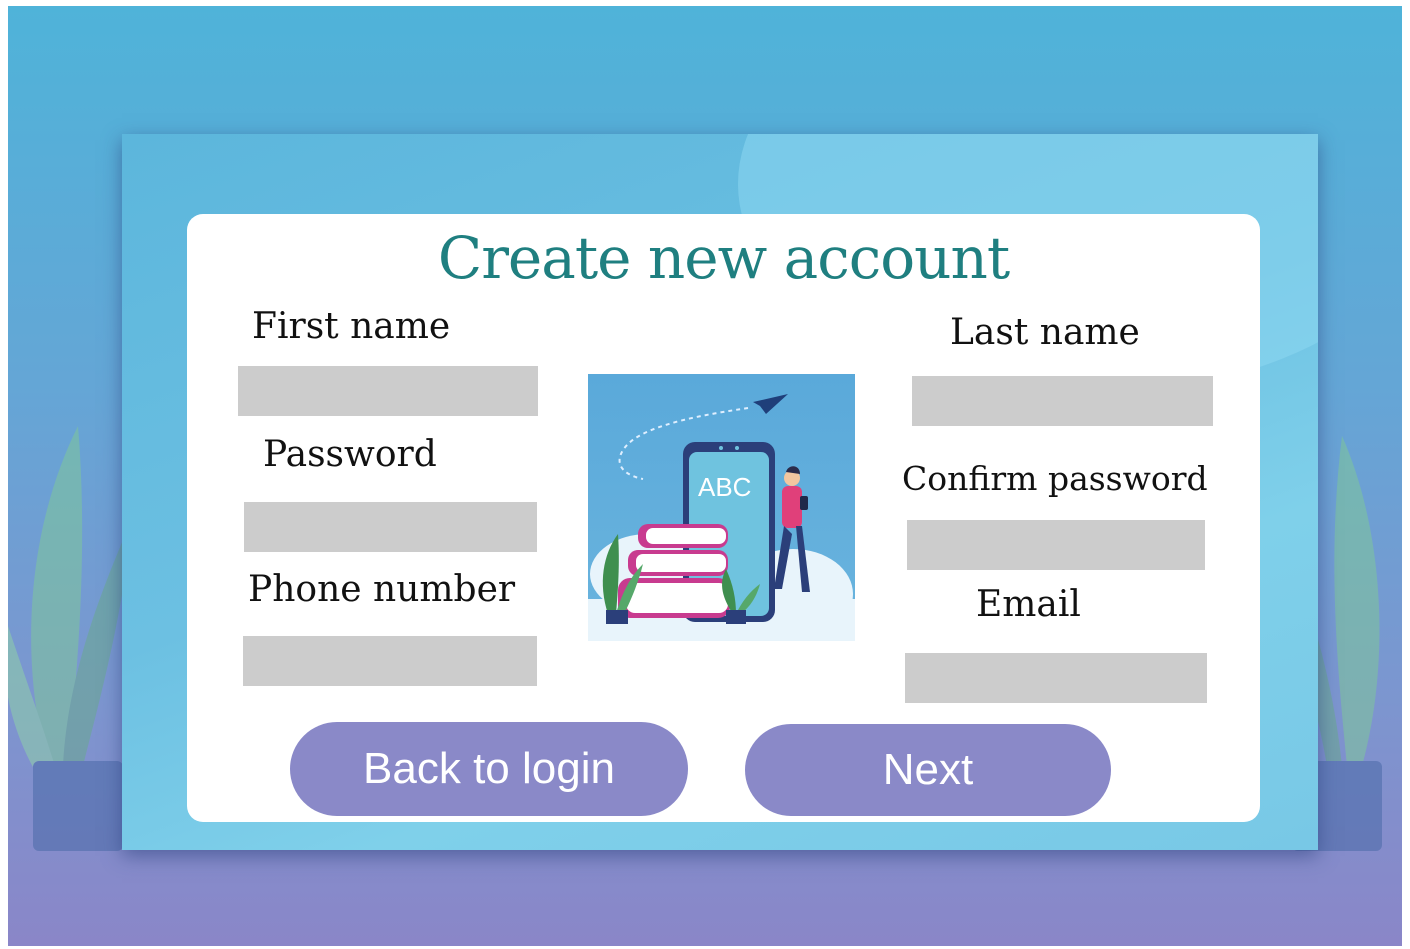 Image resolution: width=1410 pixels, height=949 pixels. Describe the element at coordinates (1028, 604) in the screenshot. I see `email-label: Email` at that location.